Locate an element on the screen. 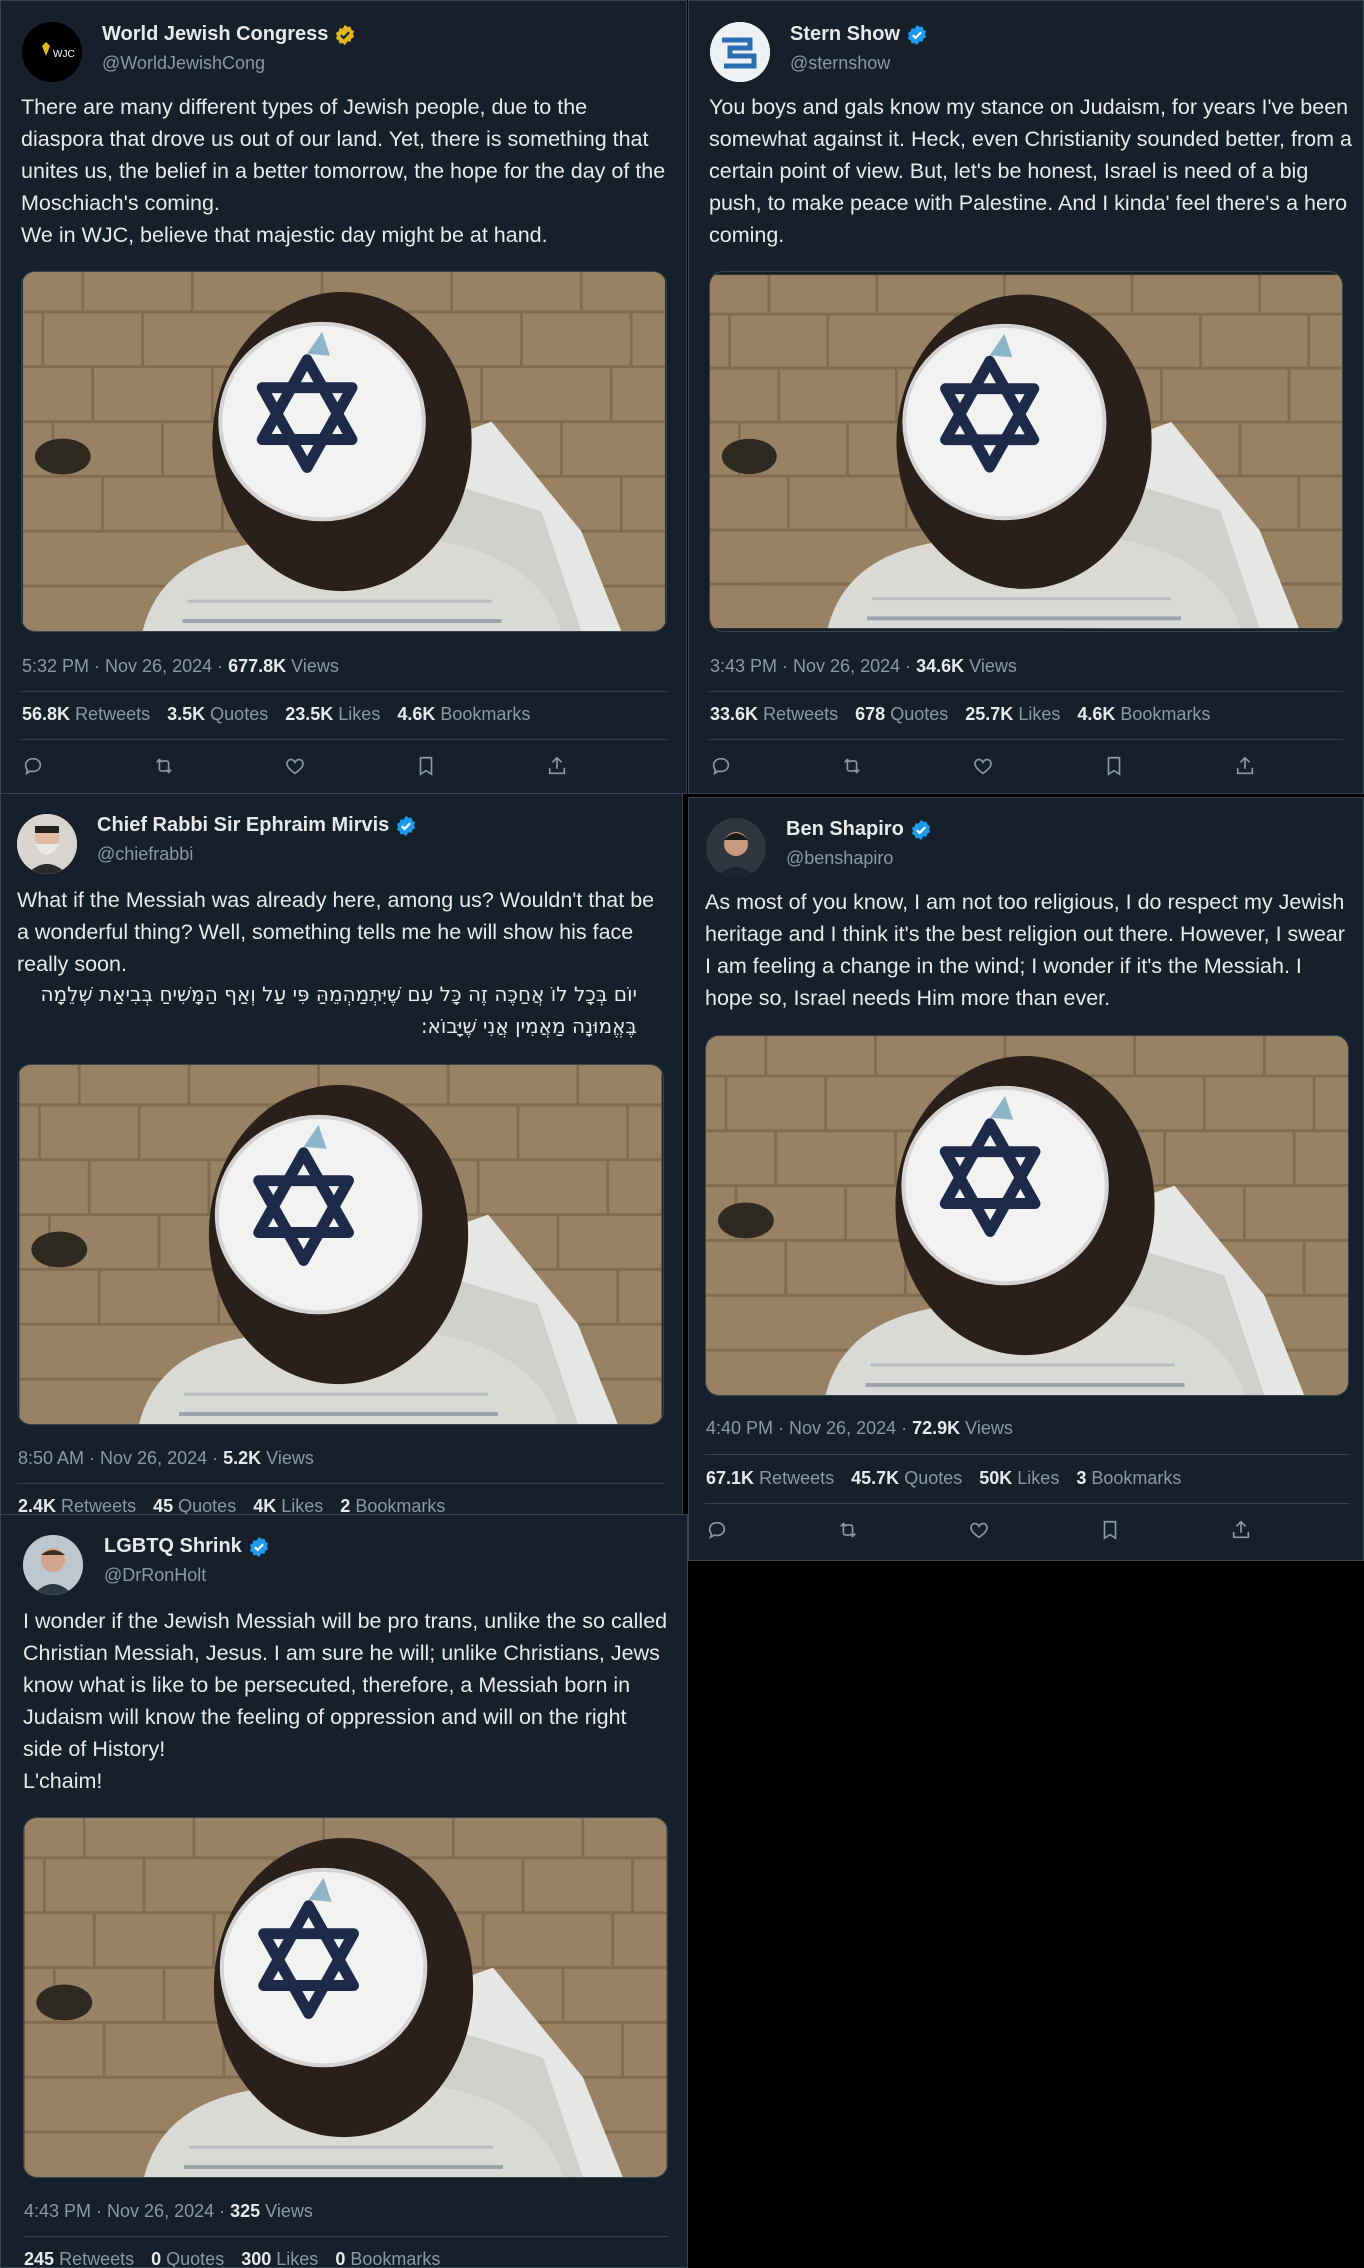 The width and height of the screenshot is (1364, 2268). timestamp-views: 5:32 PM · Nov 26, 2024 · 677.8K Views is located at coordinates (180, 666).